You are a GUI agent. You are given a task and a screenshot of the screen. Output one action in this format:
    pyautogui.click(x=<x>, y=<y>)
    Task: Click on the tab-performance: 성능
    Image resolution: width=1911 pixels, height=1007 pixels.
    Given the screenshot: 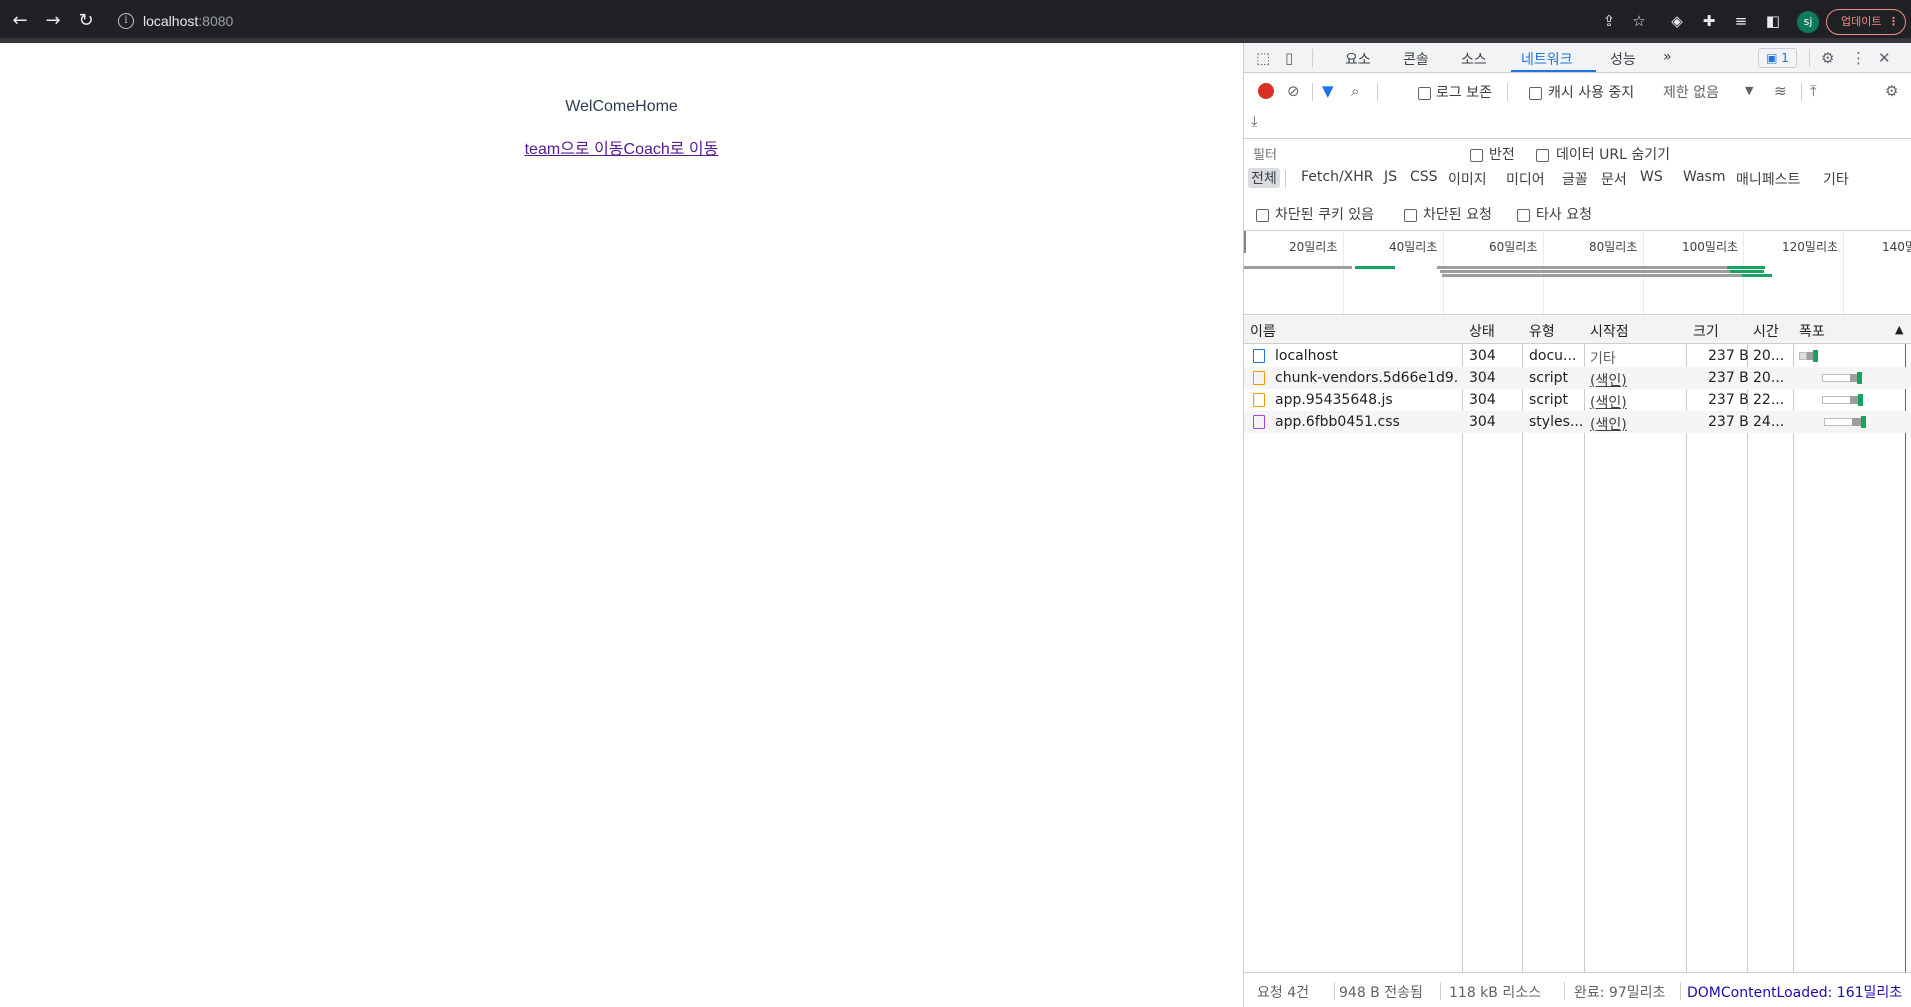 What is the action you would take?
    pyautogui.click(x=1623, y=59)
    